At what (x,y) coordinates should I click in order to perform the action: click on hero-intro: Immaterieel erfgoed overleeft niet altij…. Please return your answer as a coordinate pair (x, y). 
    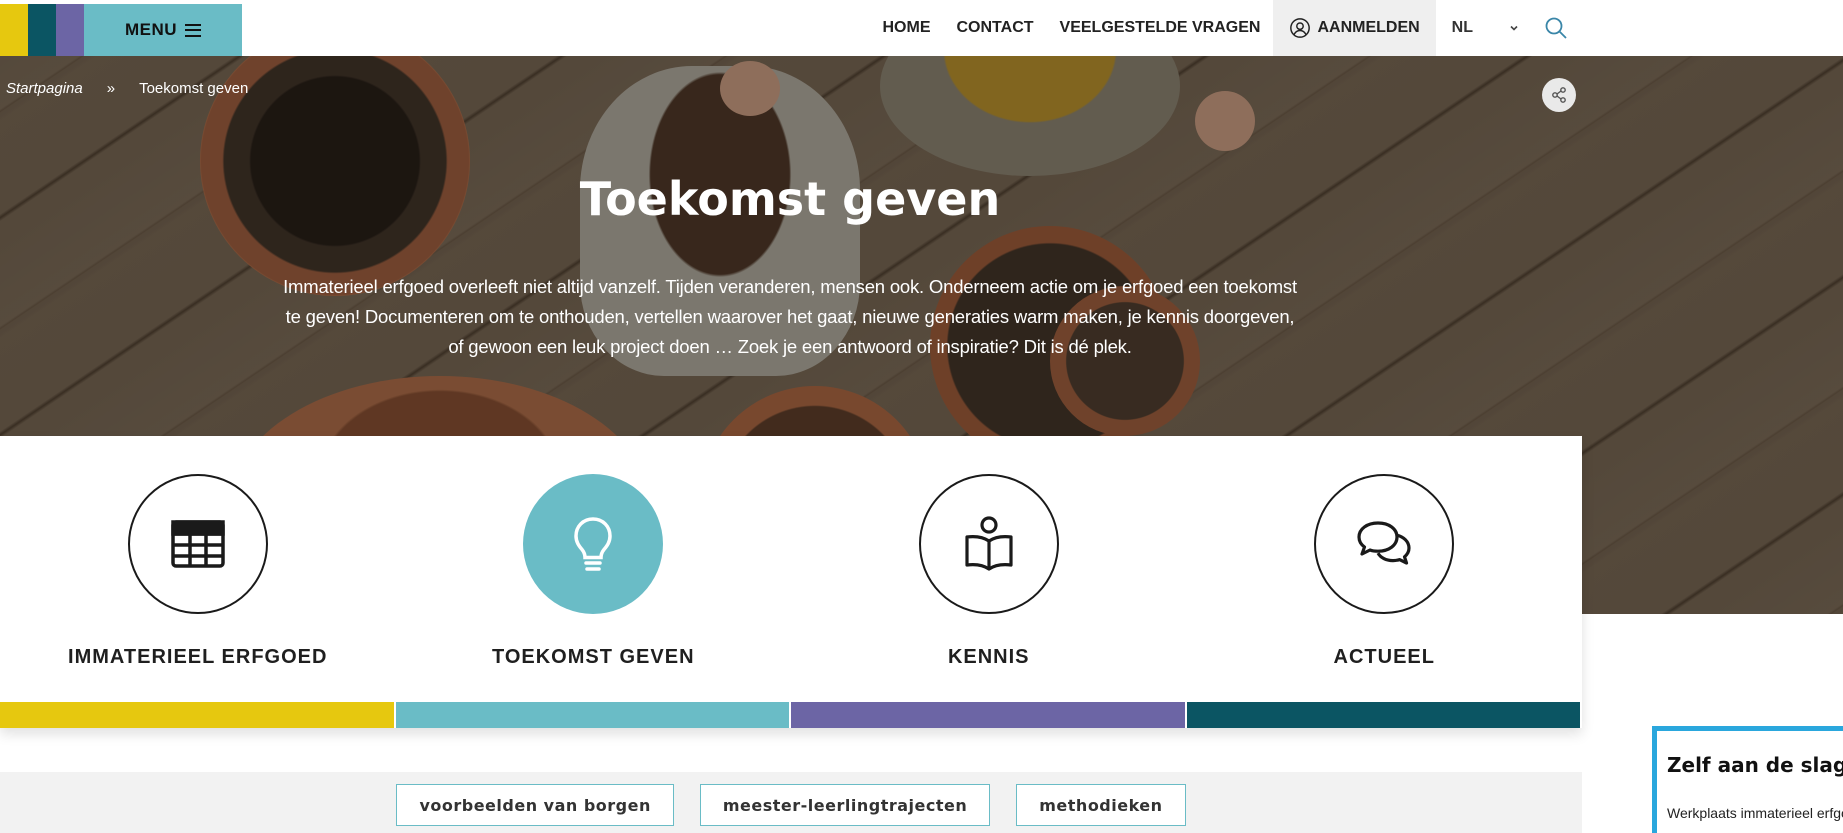
    Looking at the image, I should click on (790, 316).